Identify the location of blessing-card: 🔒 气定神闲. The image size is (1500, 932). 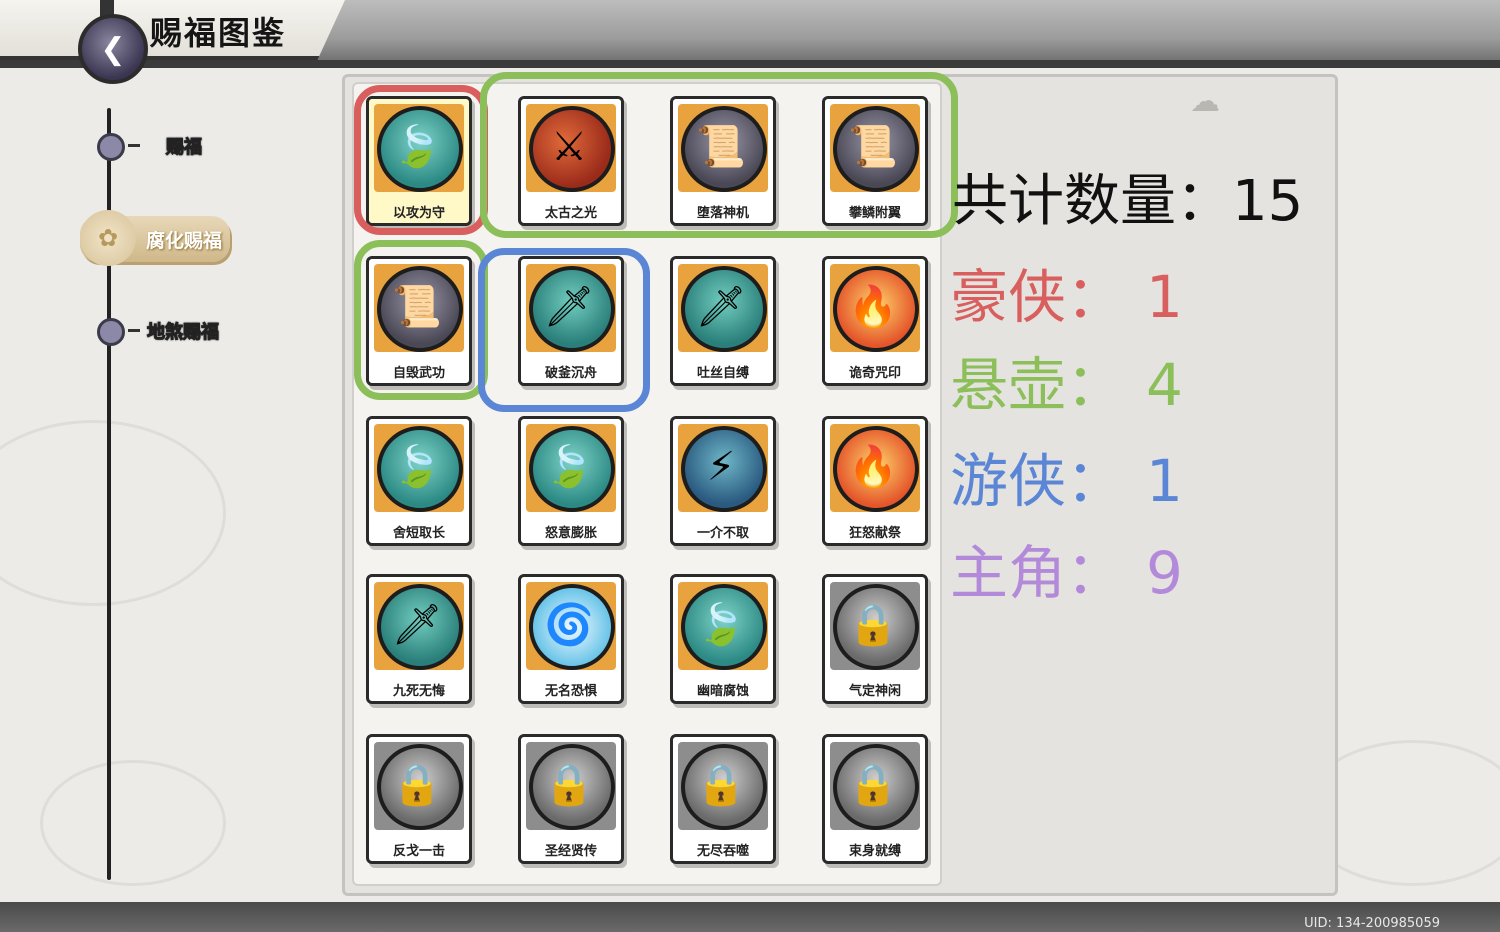
(875, 639).